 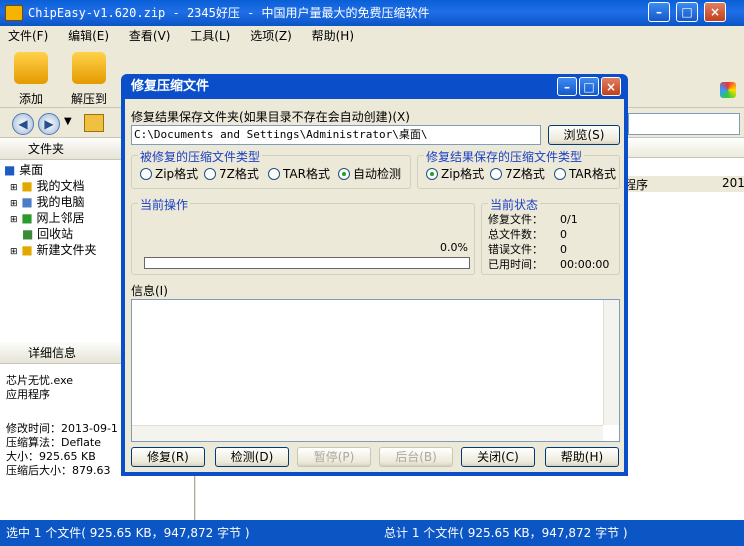 What do you see at coordinates (307, 263) in the screenshot?
I see `progress-bar` at bounding box center [307, 263].